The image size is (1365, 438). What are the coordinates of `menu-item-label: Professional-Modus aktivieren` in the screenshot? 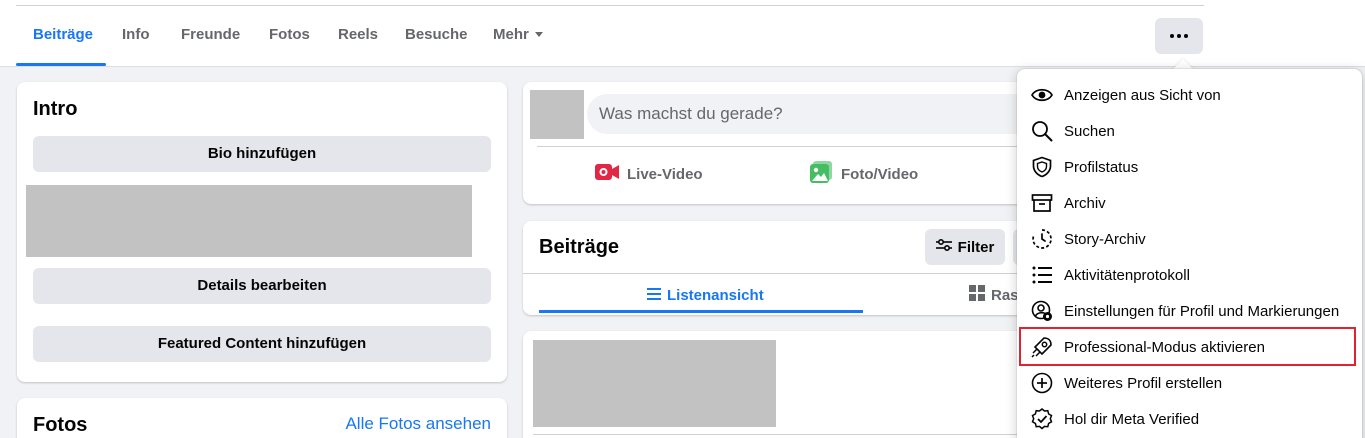 It's located at (1164, 347).